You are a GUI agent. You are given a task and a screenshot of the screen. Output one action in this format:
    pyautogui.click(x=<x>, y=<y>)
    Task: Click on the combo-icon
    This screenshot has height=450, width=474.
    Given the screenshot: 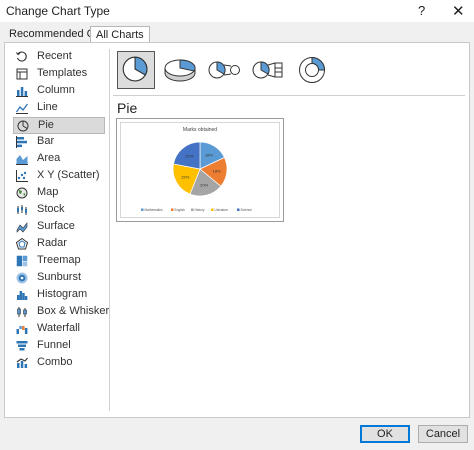 What is the action you would take?
    pyautogui.click(x=22, y=362)
    